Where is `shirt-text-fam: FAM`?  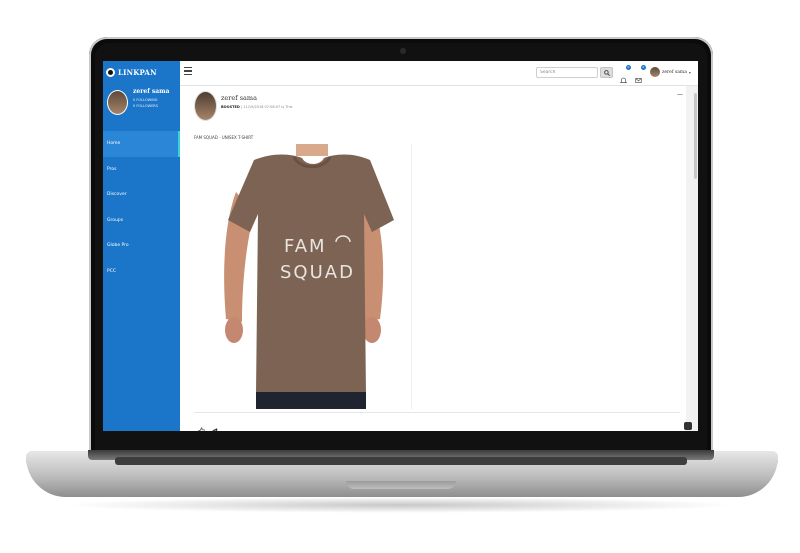
shirt-text-fam: FAM is located at coordinates (305, 246).